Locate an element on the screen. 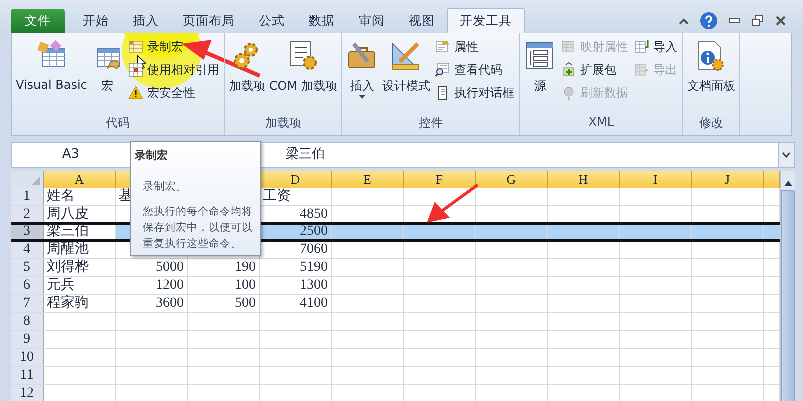  ribbon-button: 源 is located at coordinates (540, 74).